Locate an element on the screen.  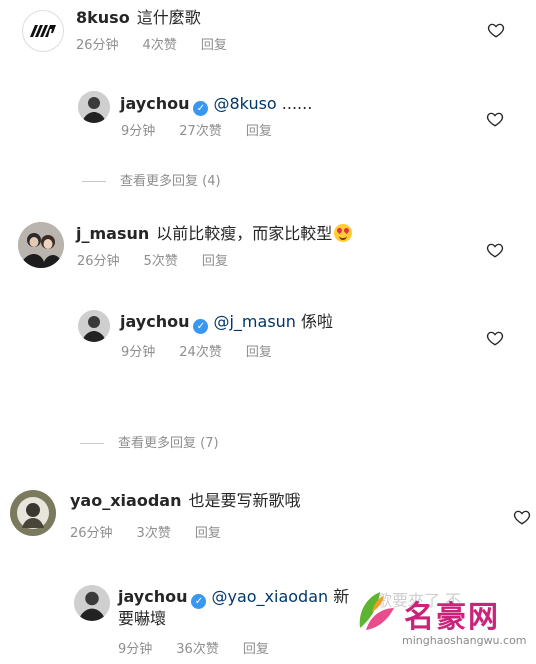
couple-avatar-icon is located at coordinates (41, 245).